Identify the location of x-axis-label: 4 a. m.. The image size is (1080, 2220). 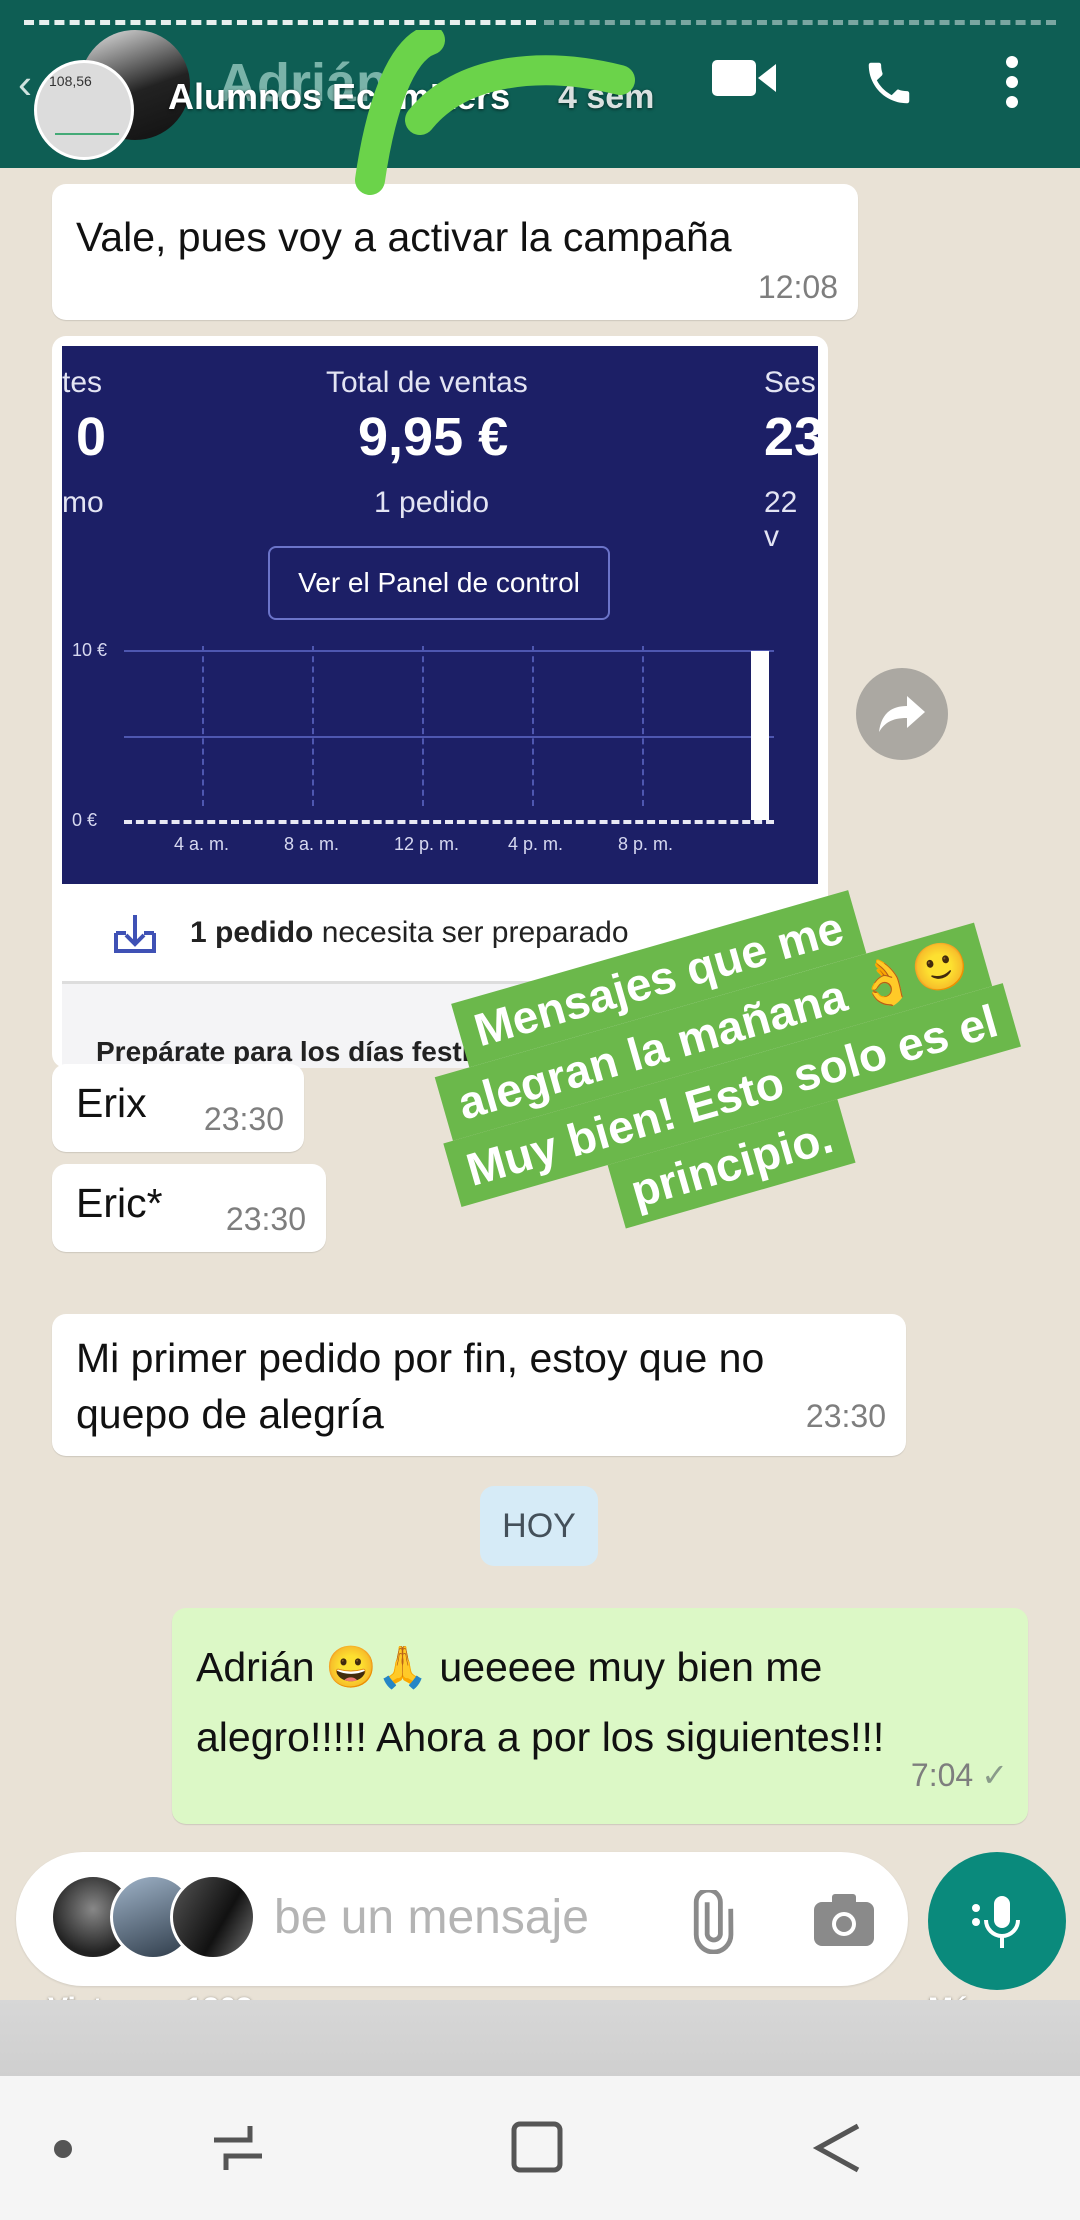
(202, 844).